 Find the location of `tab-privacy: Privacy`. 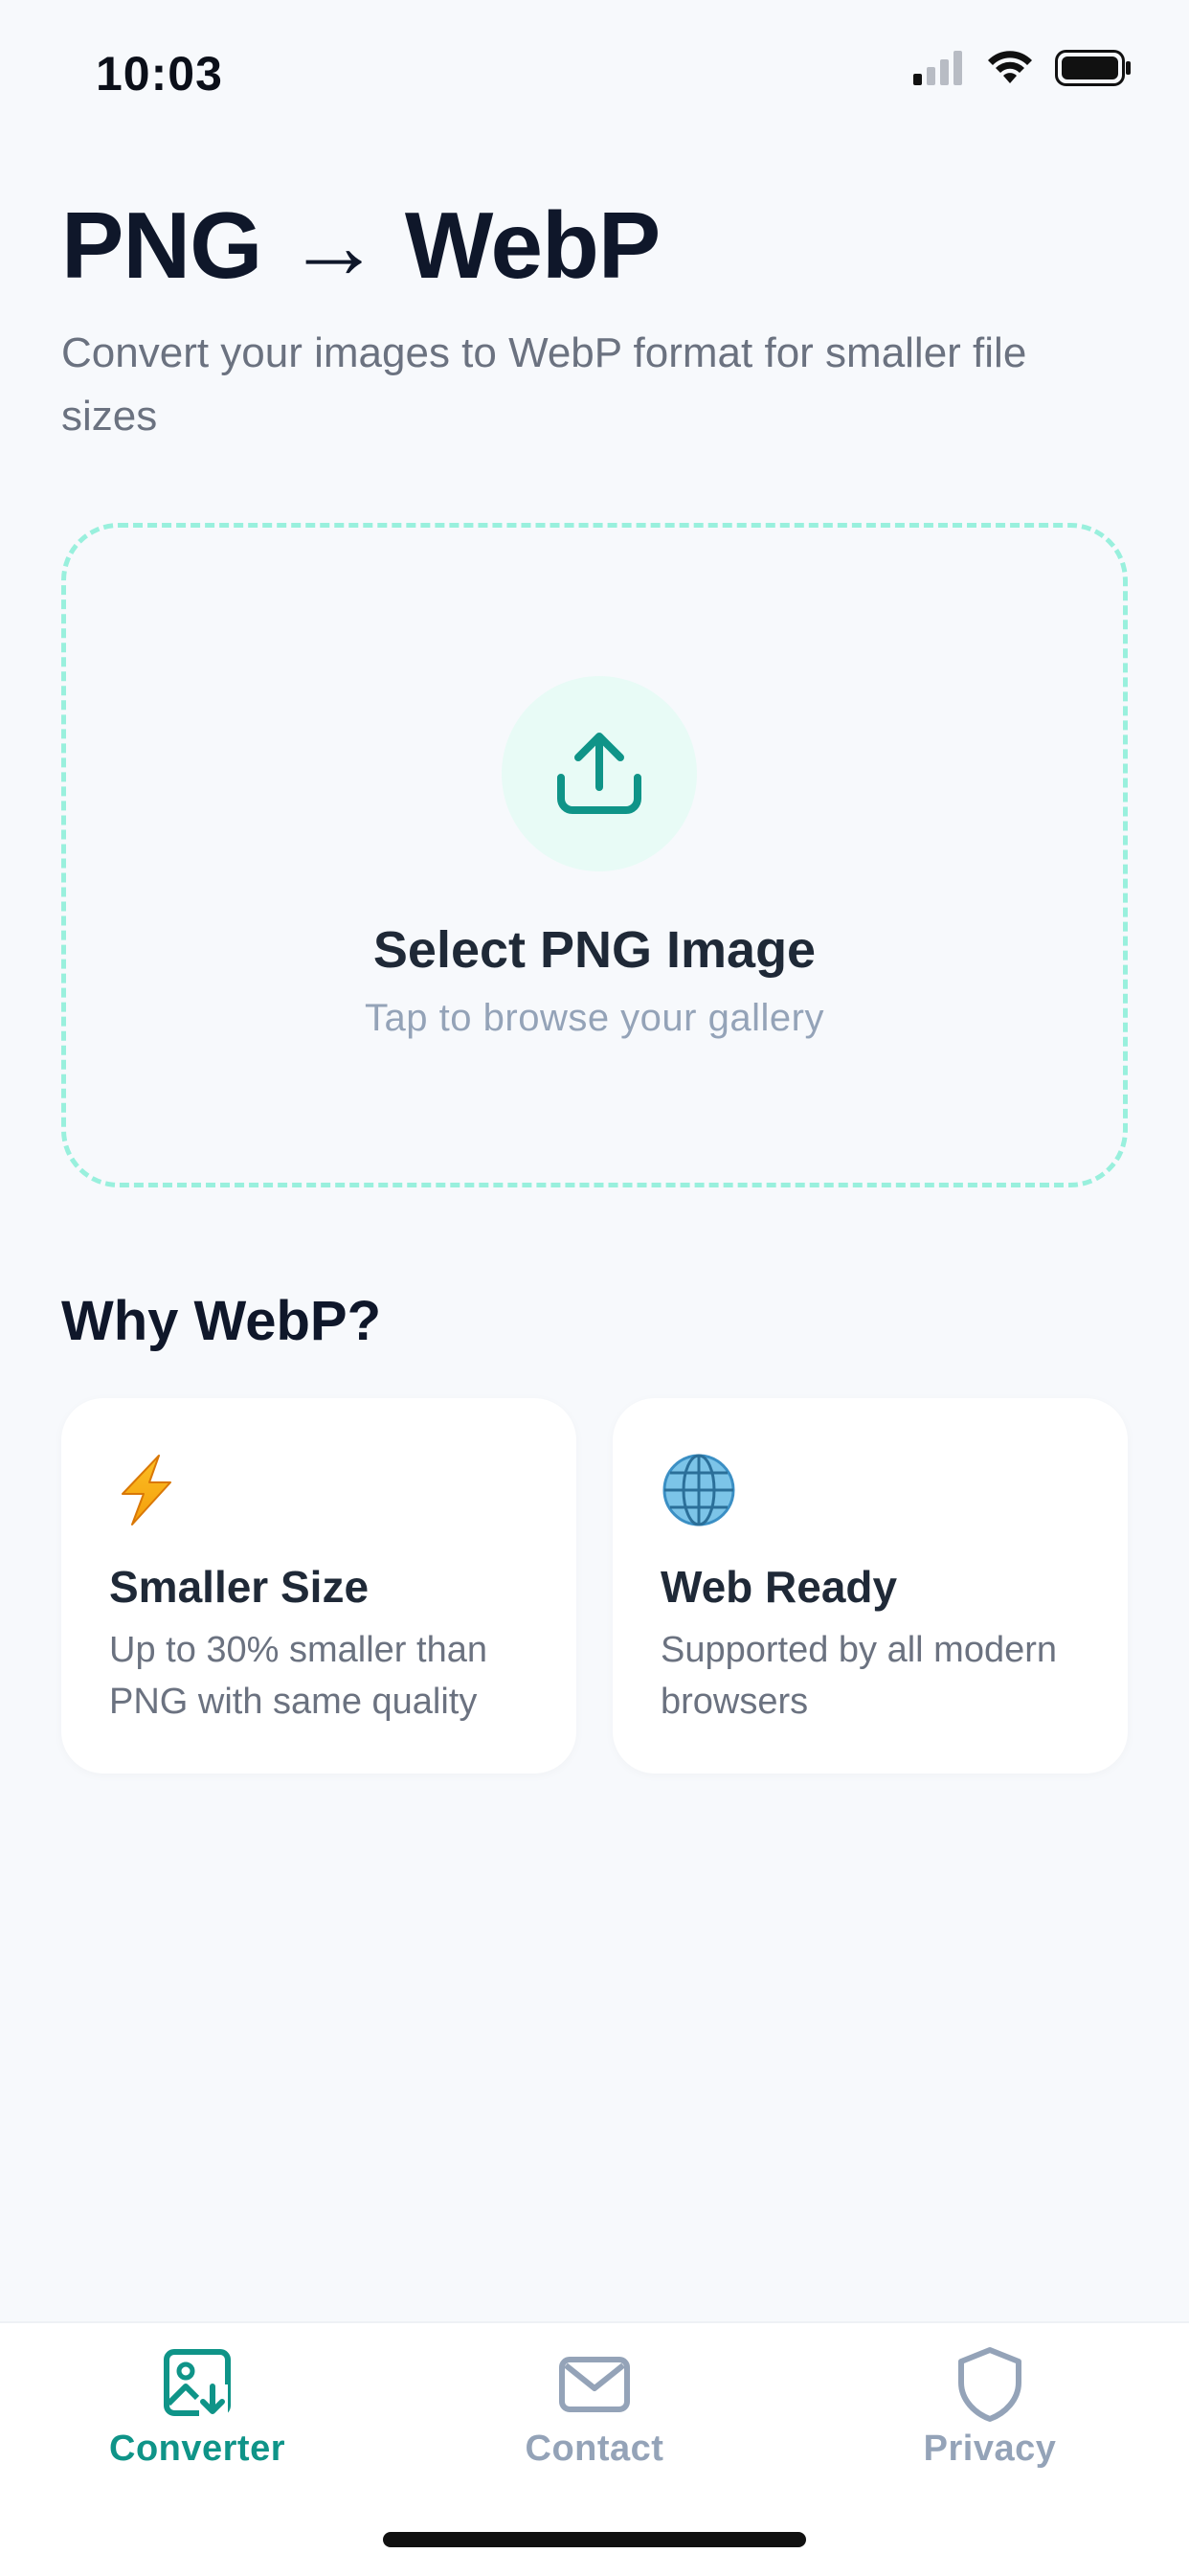

tab-privacy: Privacy is located at coordinates (989, 2416).